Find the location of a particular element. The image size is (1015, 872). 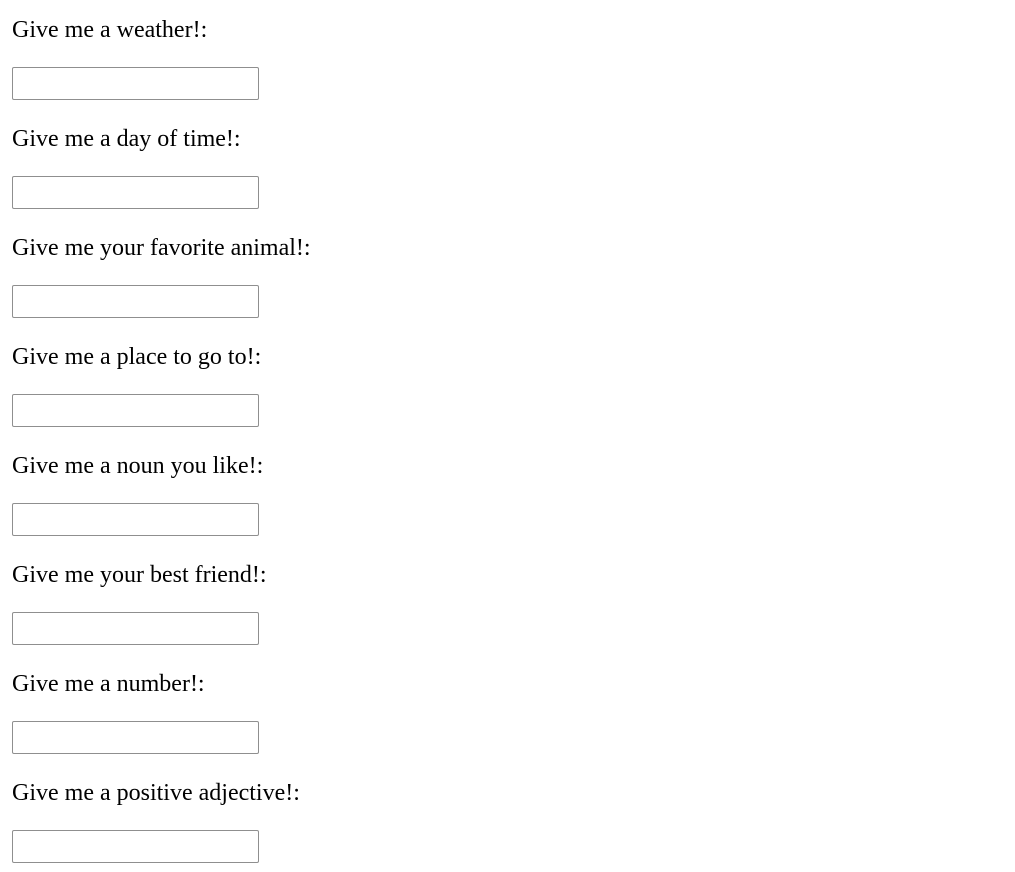

noun-input is located at coordinates (135, 519).